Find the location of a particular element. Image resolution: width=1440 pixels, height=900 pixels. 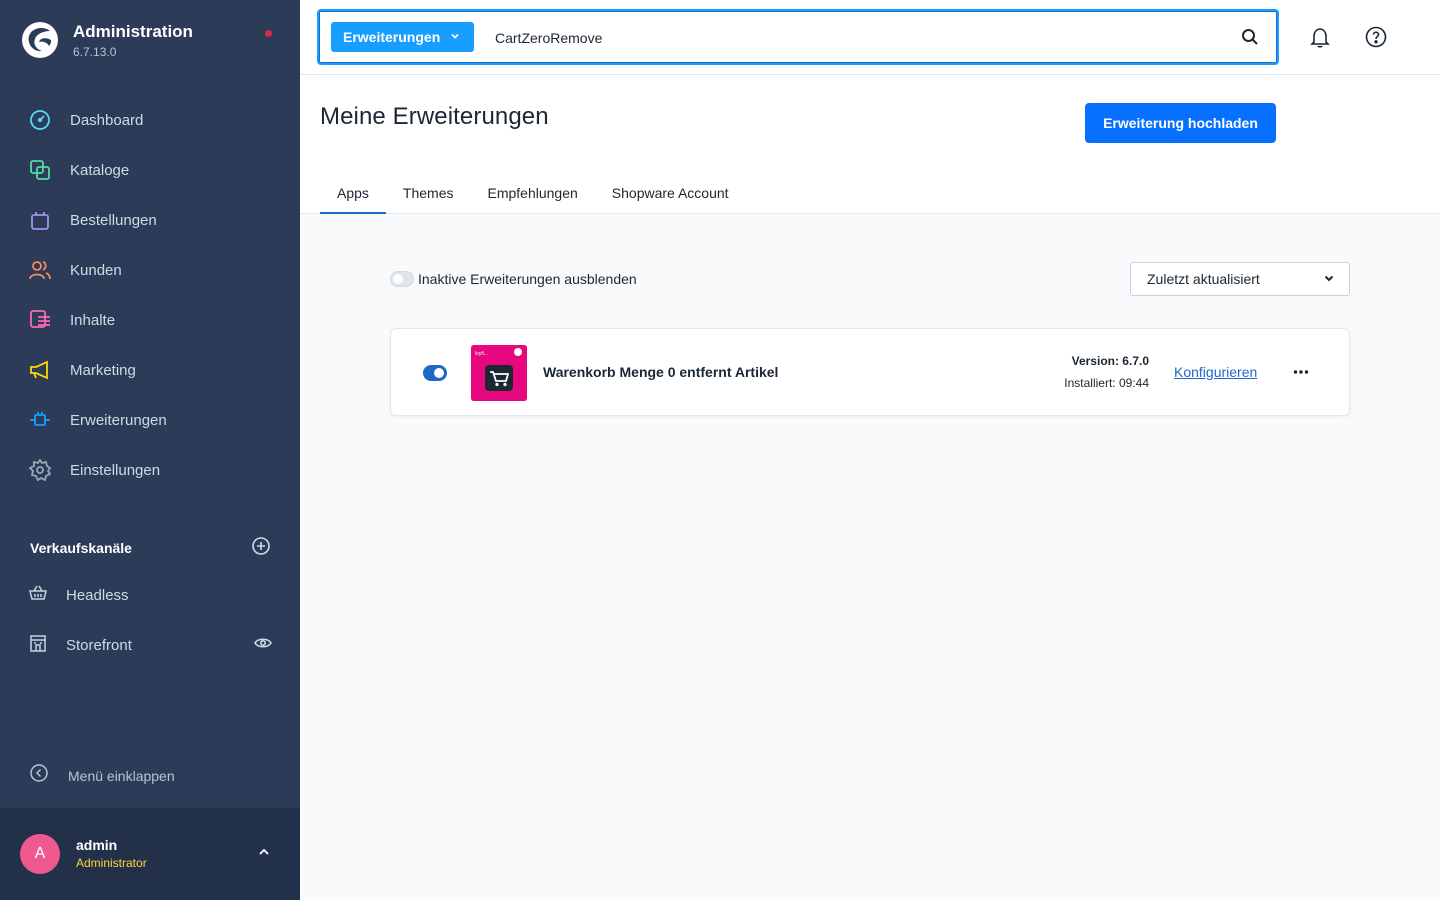

basket-icon is located at coordinates (38, 595).